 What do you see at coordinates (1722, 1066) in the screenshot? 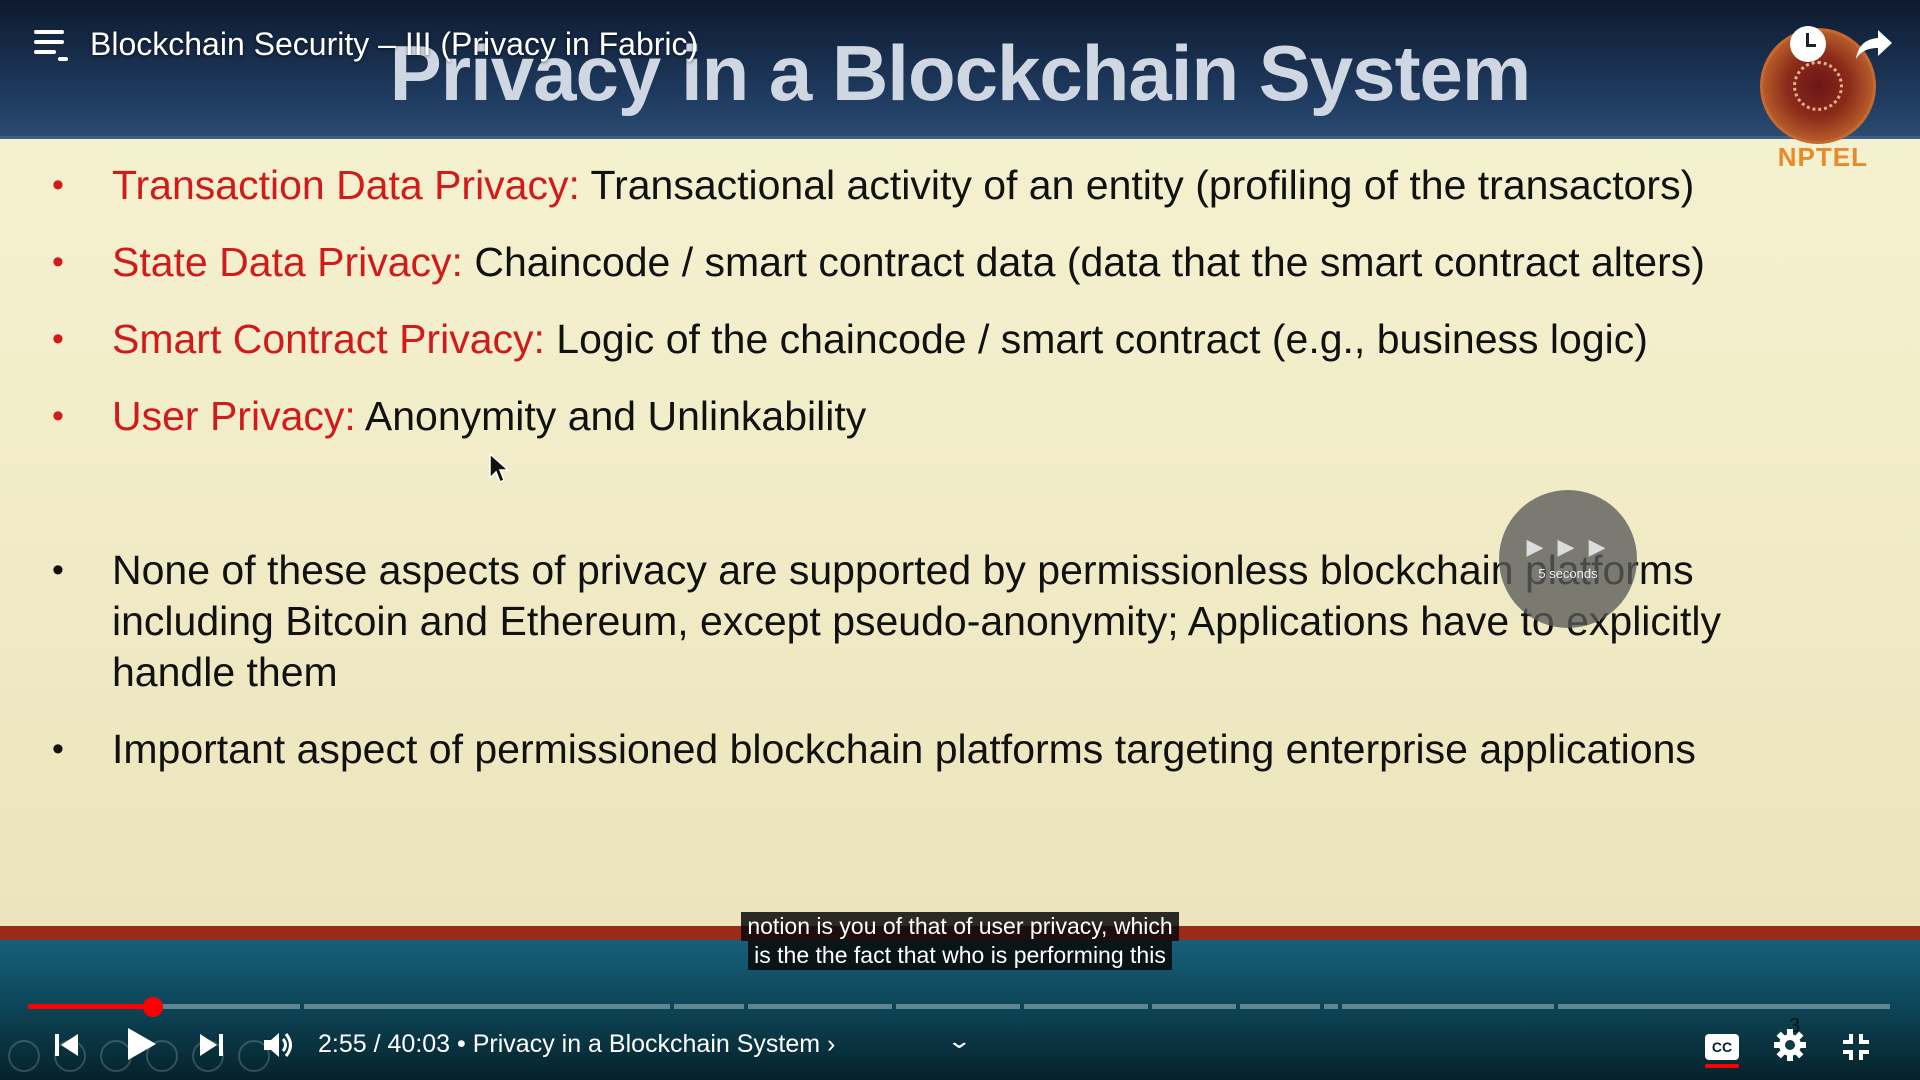
I see `cc-active-indicator` at bounding box center [1722, 1066].